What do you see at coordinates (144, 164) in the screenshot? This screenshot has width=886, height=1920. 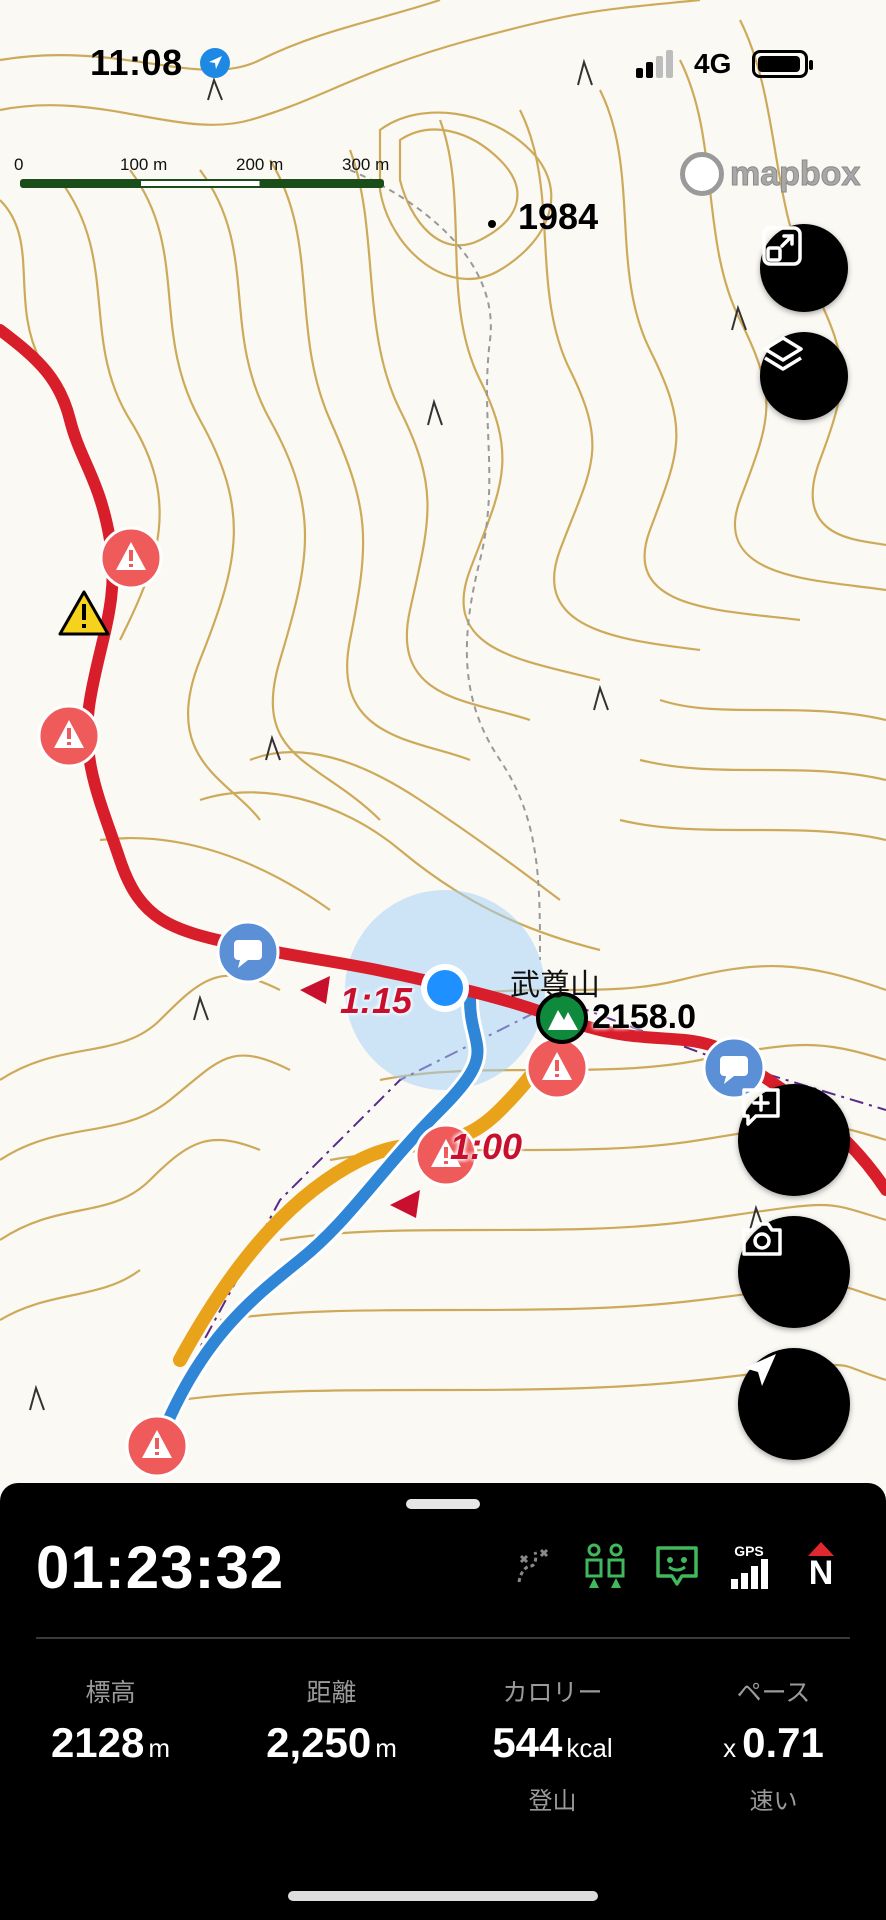 I see `scale-label: 100 m` at bounding box center [144, 164].